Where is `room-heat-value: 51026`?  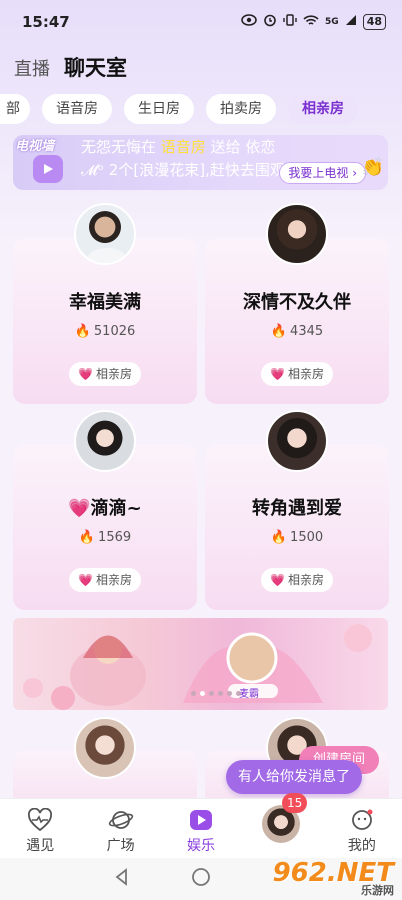 room-heat-value: 51026 is located at coordinates (114, 331).